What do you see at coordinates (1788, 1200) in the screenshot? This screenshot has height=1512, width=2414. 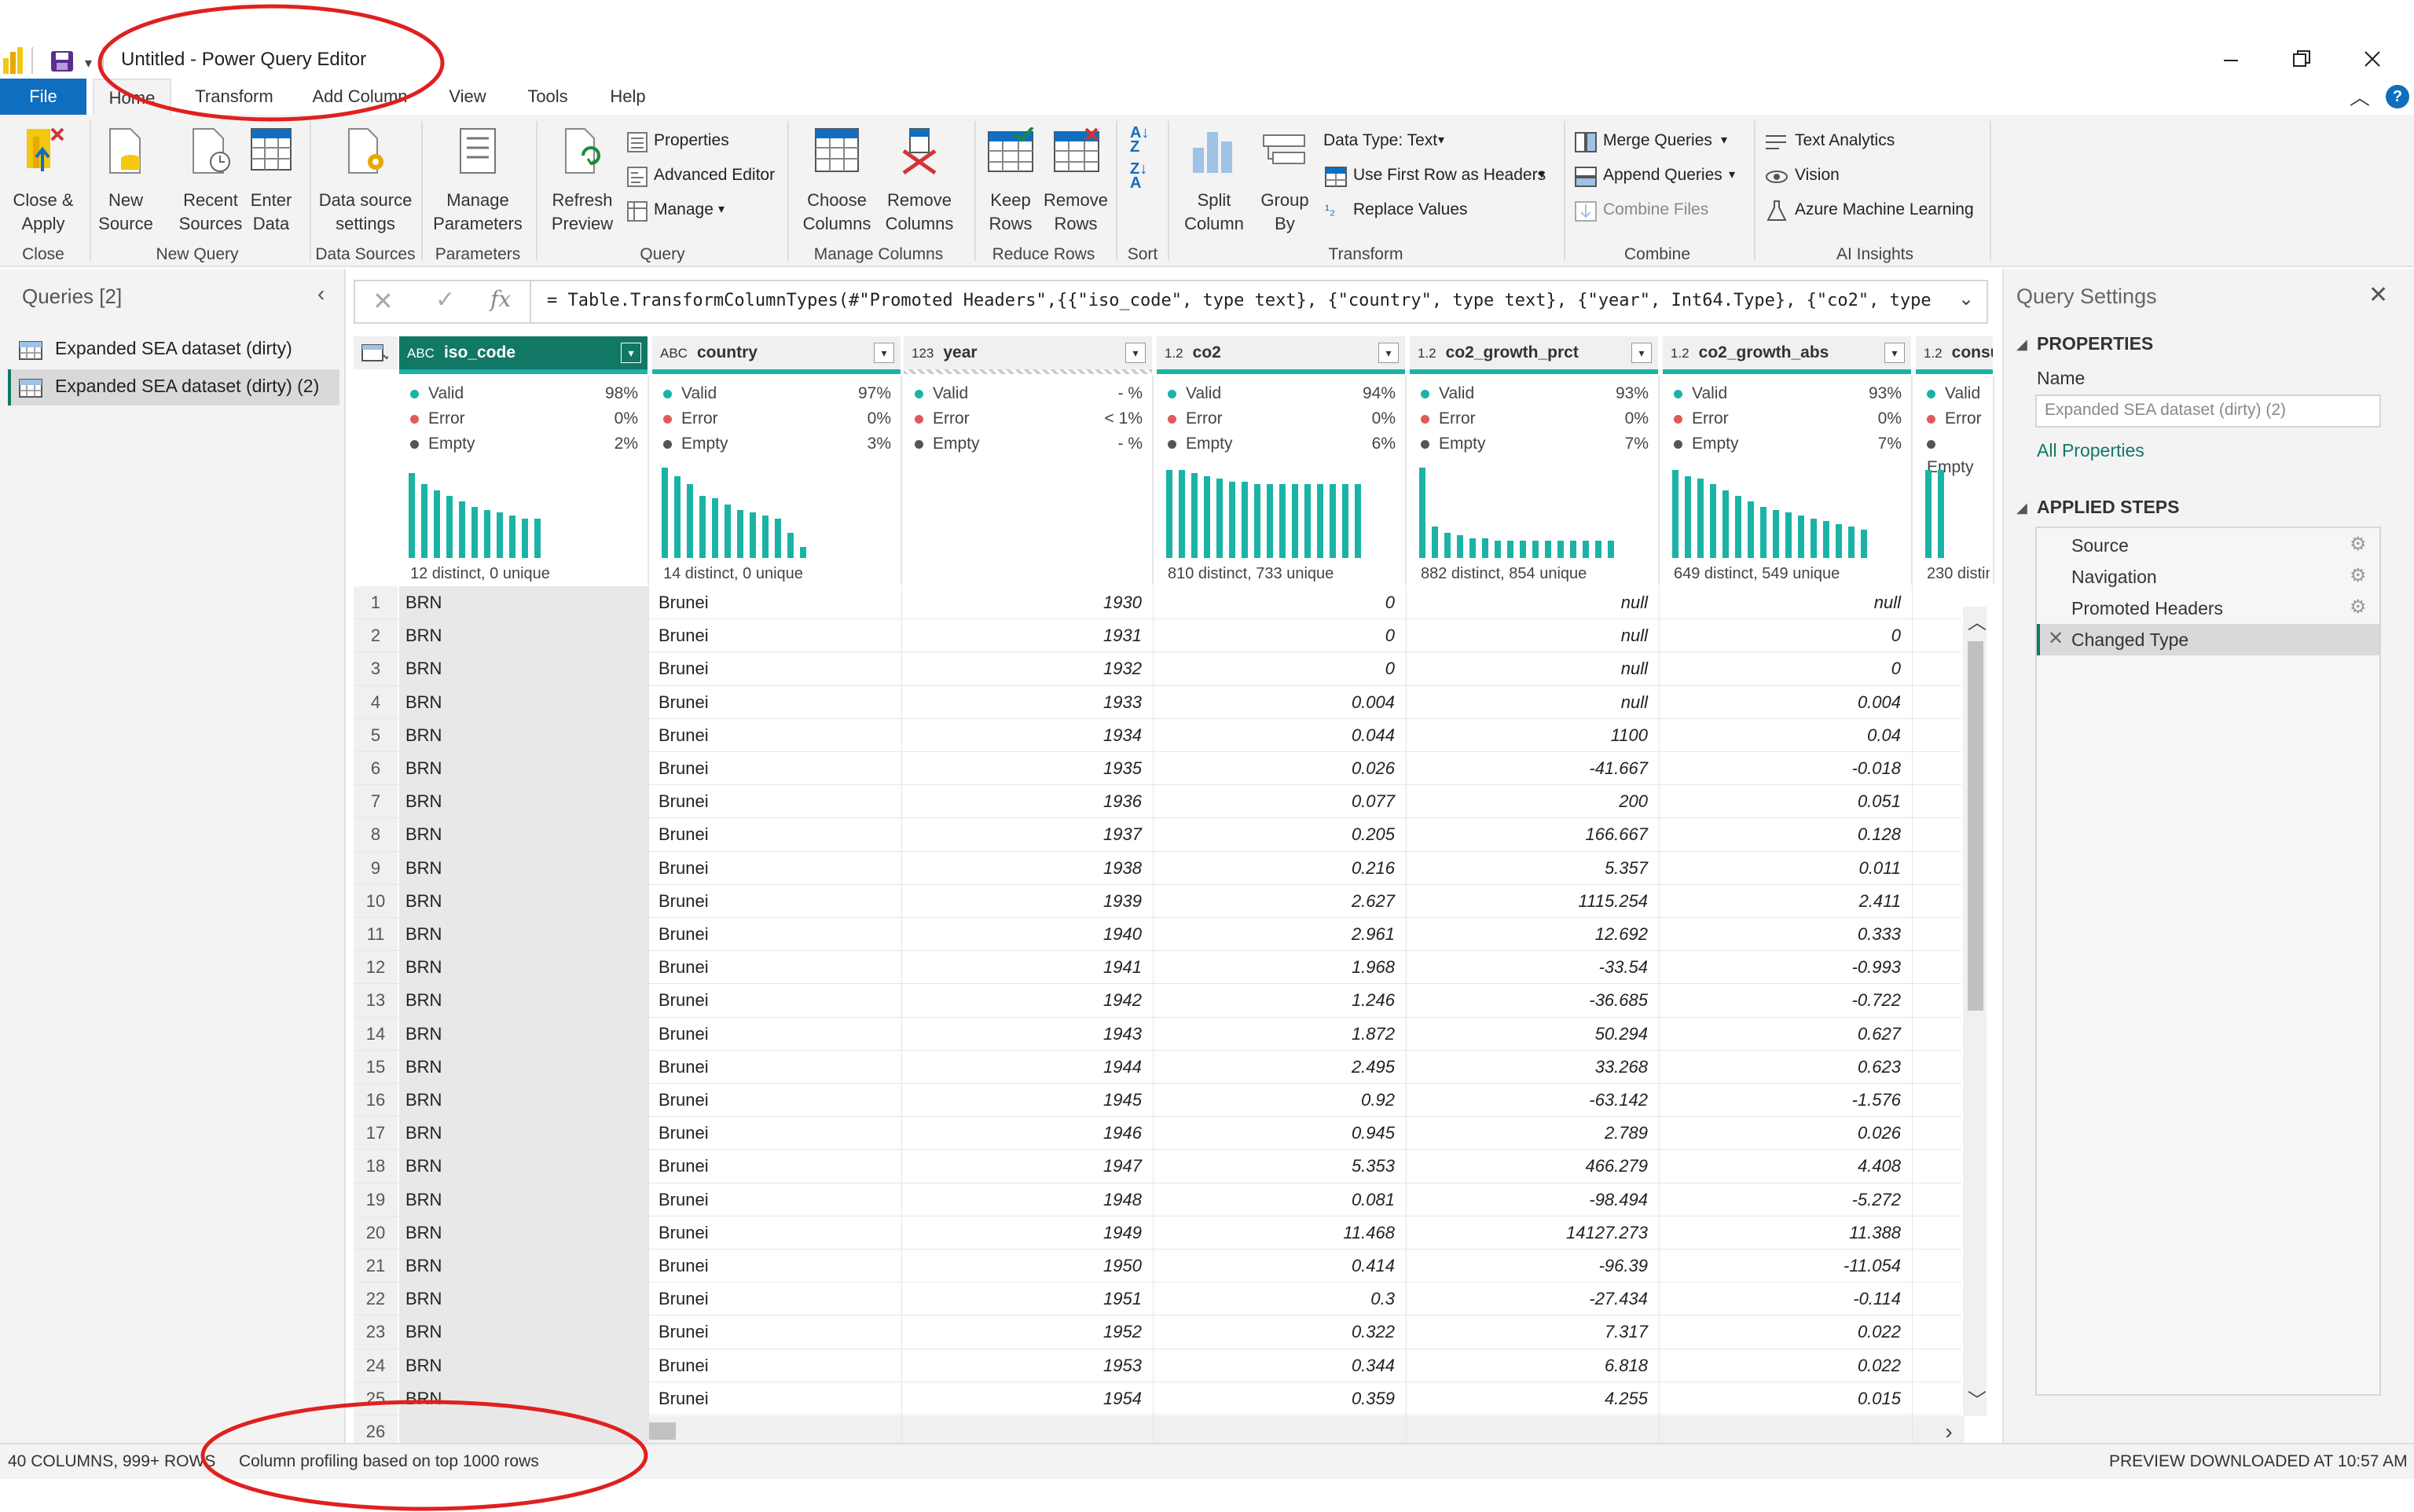 I see `table-cell: -5.272` at bounding box center [1788, 1200].